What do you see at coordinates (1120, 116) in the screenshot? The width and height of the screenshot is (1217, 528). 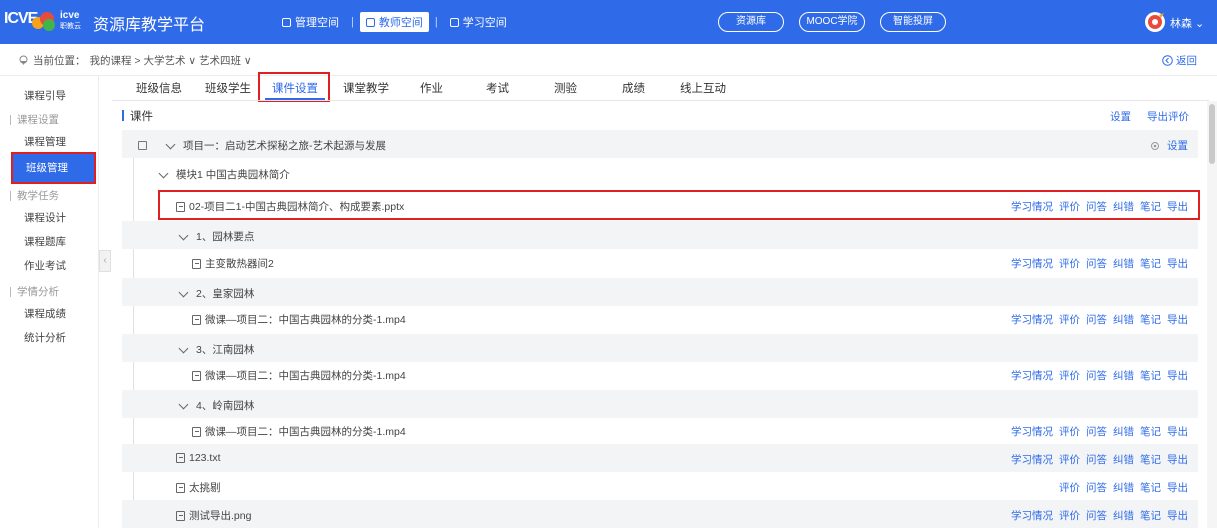 I see `settings-link: 设置` at bounding box center [1120, 116].